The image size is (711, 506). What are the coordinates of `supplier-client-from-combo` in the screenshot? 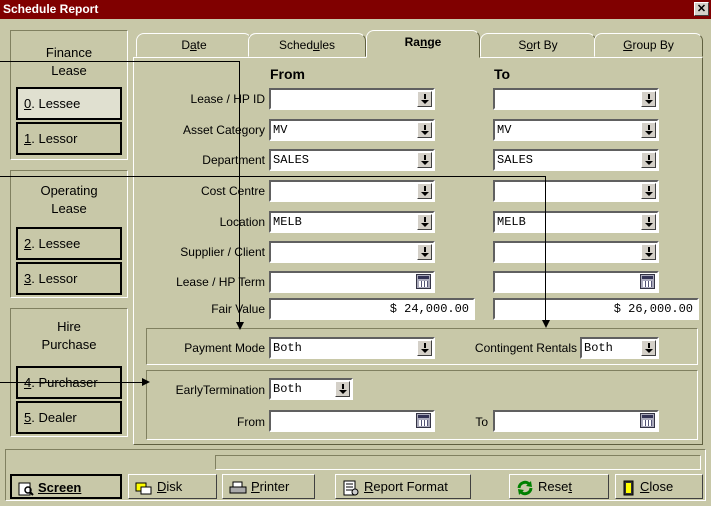 It's located at (352, 252).